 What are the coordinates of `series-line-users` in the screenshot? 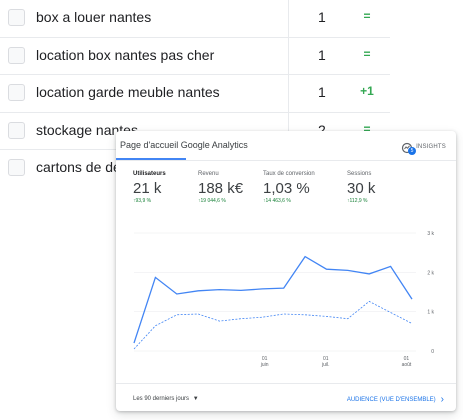 It's located at (273, 299).